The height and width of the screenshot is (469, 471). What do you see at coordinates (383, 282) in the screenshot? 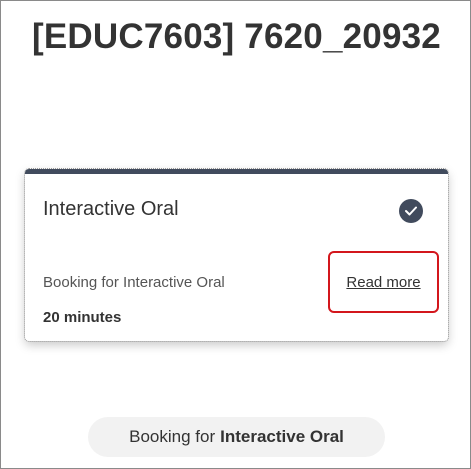
I see `read-more-link: Read more` at bounding box center [383, 282].